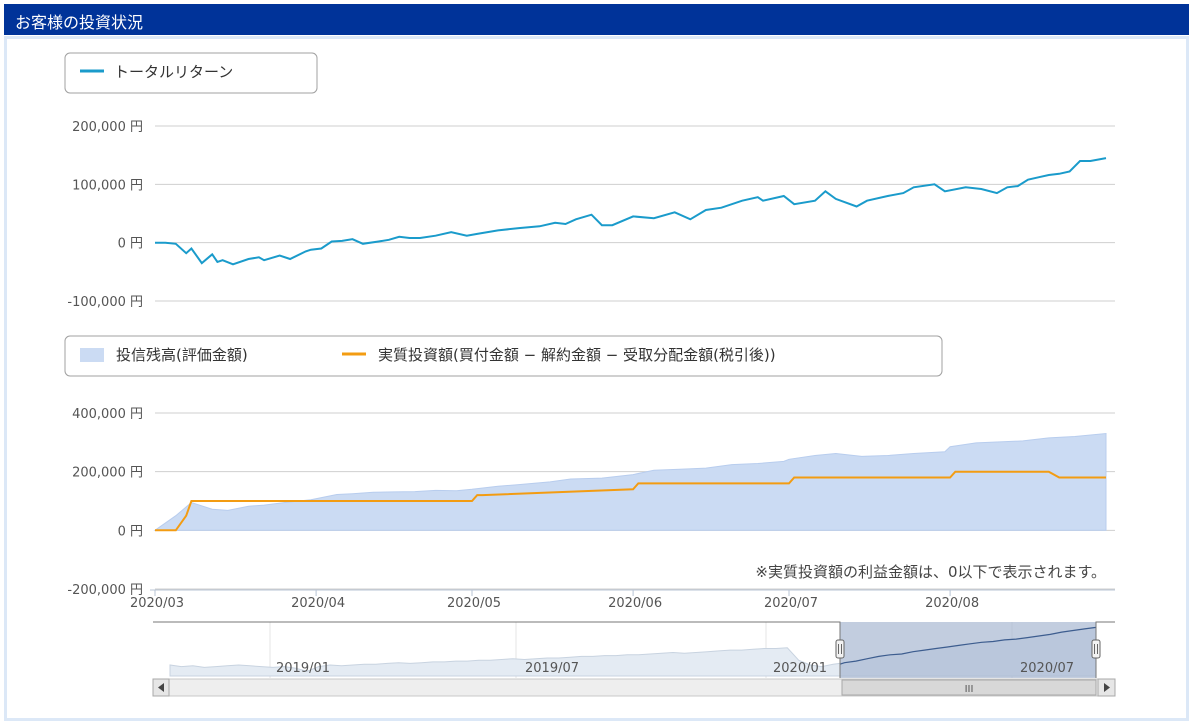  What do you see at coordinates (552, 668) in the screenshot?
I see `navigator-label: 2019/07` at bounding box center [552, 668].